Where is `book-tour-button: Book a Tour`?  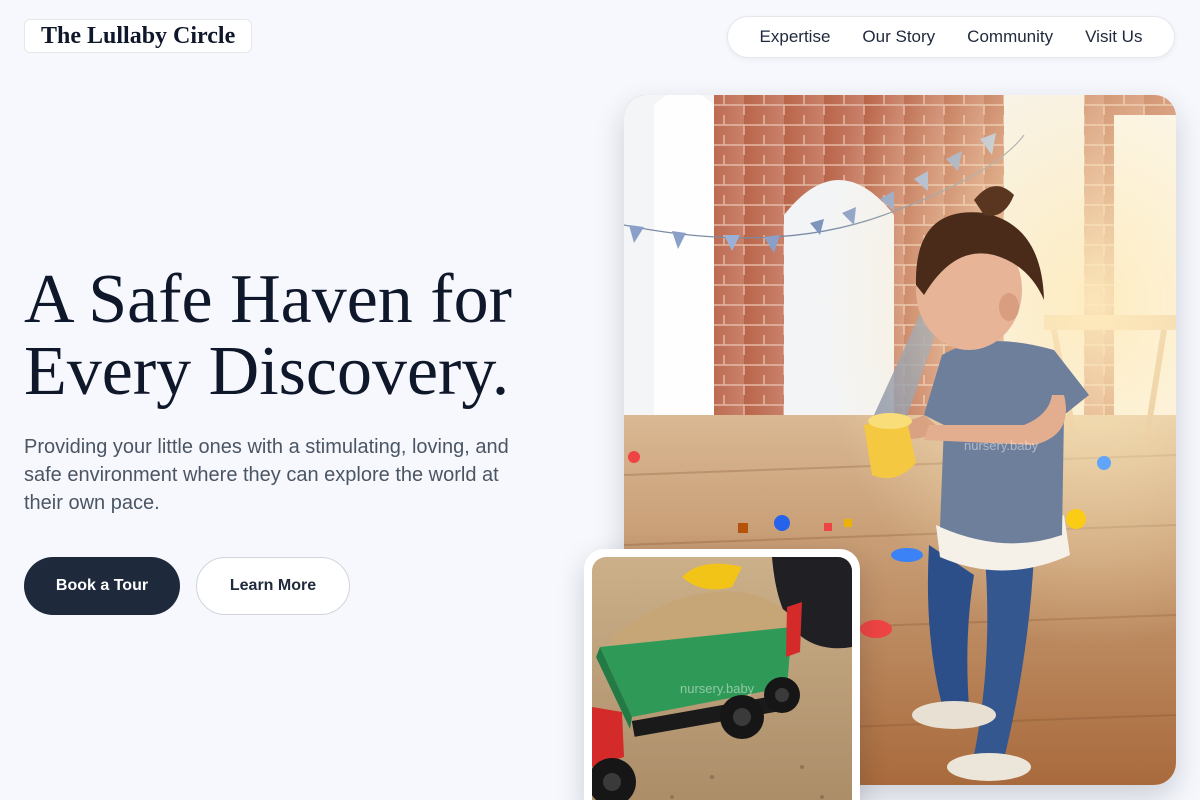
book-tour-button: Book a Tour is located at coordinates (102, 586).